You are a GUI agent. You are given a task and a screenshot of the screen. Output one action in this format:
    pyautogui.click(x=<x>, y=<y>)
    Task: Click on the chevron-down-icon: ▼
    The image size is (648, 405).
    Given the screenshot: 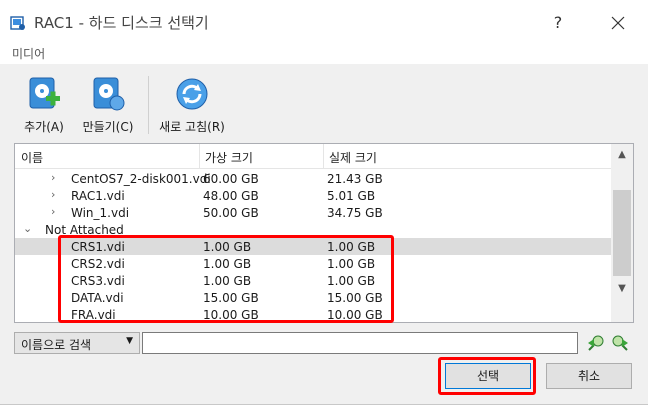 What is the action you would take?
    pyautogui.click(x=129, y=341)
    